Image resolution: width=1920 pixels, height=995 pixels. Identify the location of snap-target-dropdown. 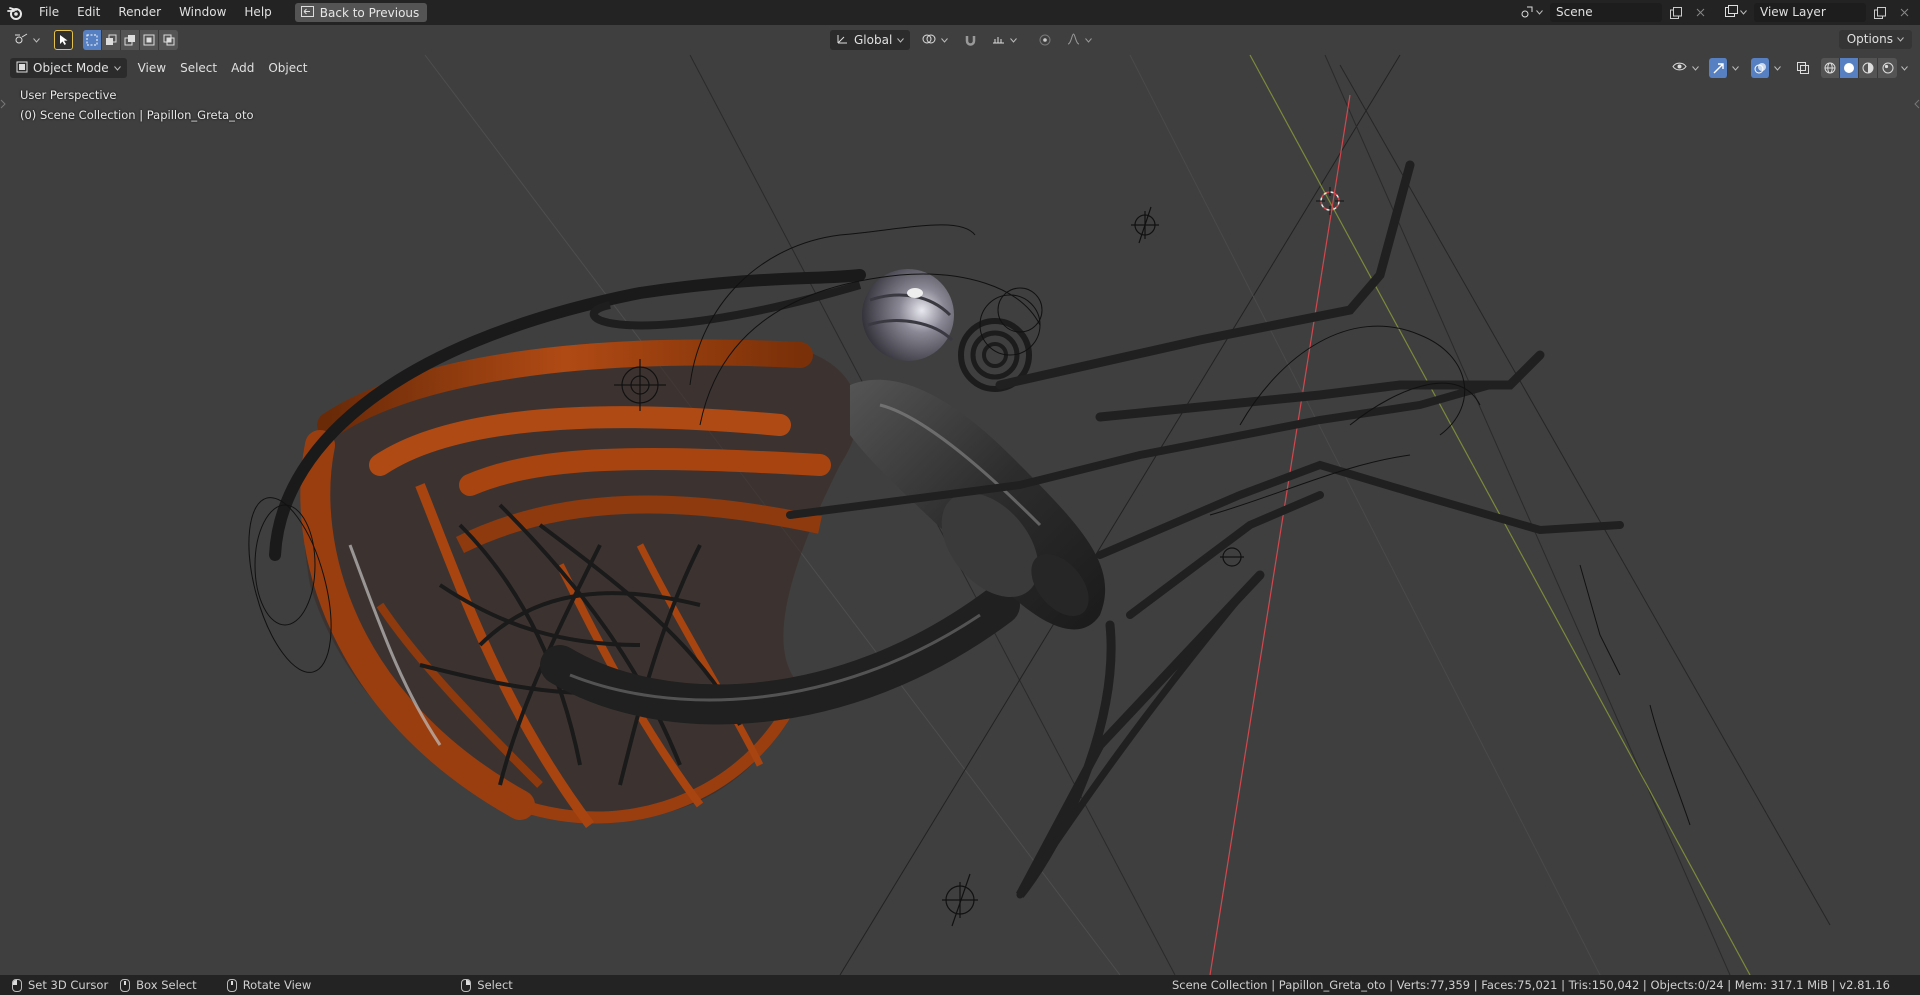
(1004, 40).